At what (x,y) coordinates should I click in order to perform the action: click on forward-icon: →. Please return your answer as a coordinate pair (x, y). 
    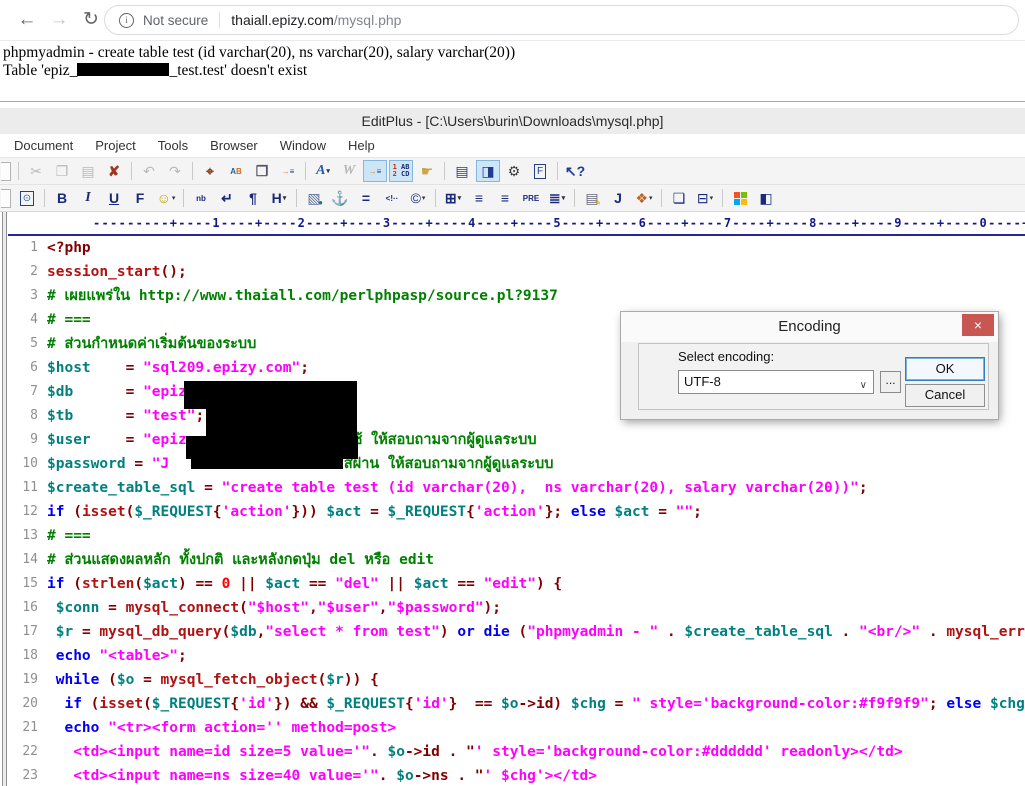
    Looking at the image, I should click on (59, 20).